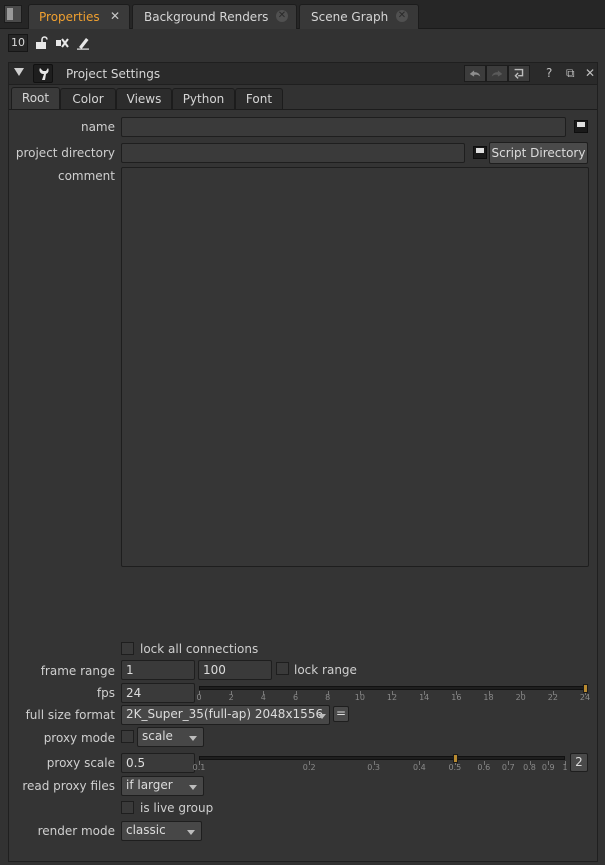 The height and width of the screenshot is (865, 605). What do you see at coordinates (325, 670) in the screenshot?
I see `lock-range-label: lock range` at bounding box center [325, 670].